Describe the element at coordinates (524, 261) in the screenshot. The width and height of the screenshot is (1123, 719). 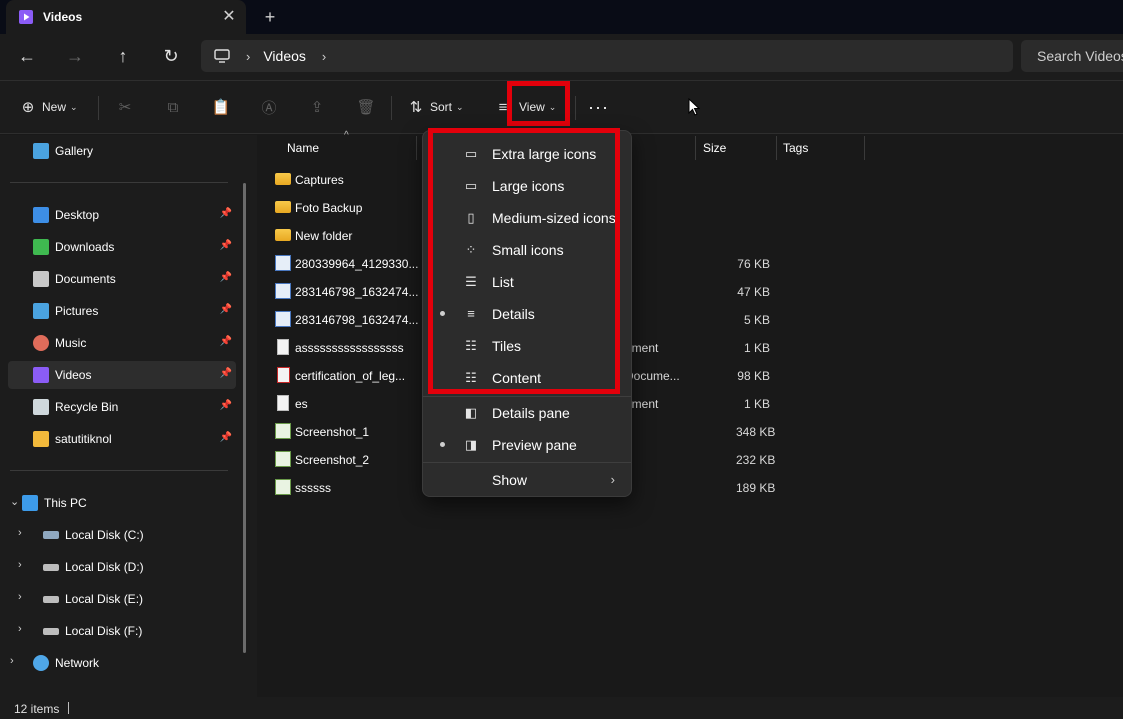
I see `layout-options-highlight` at that location.